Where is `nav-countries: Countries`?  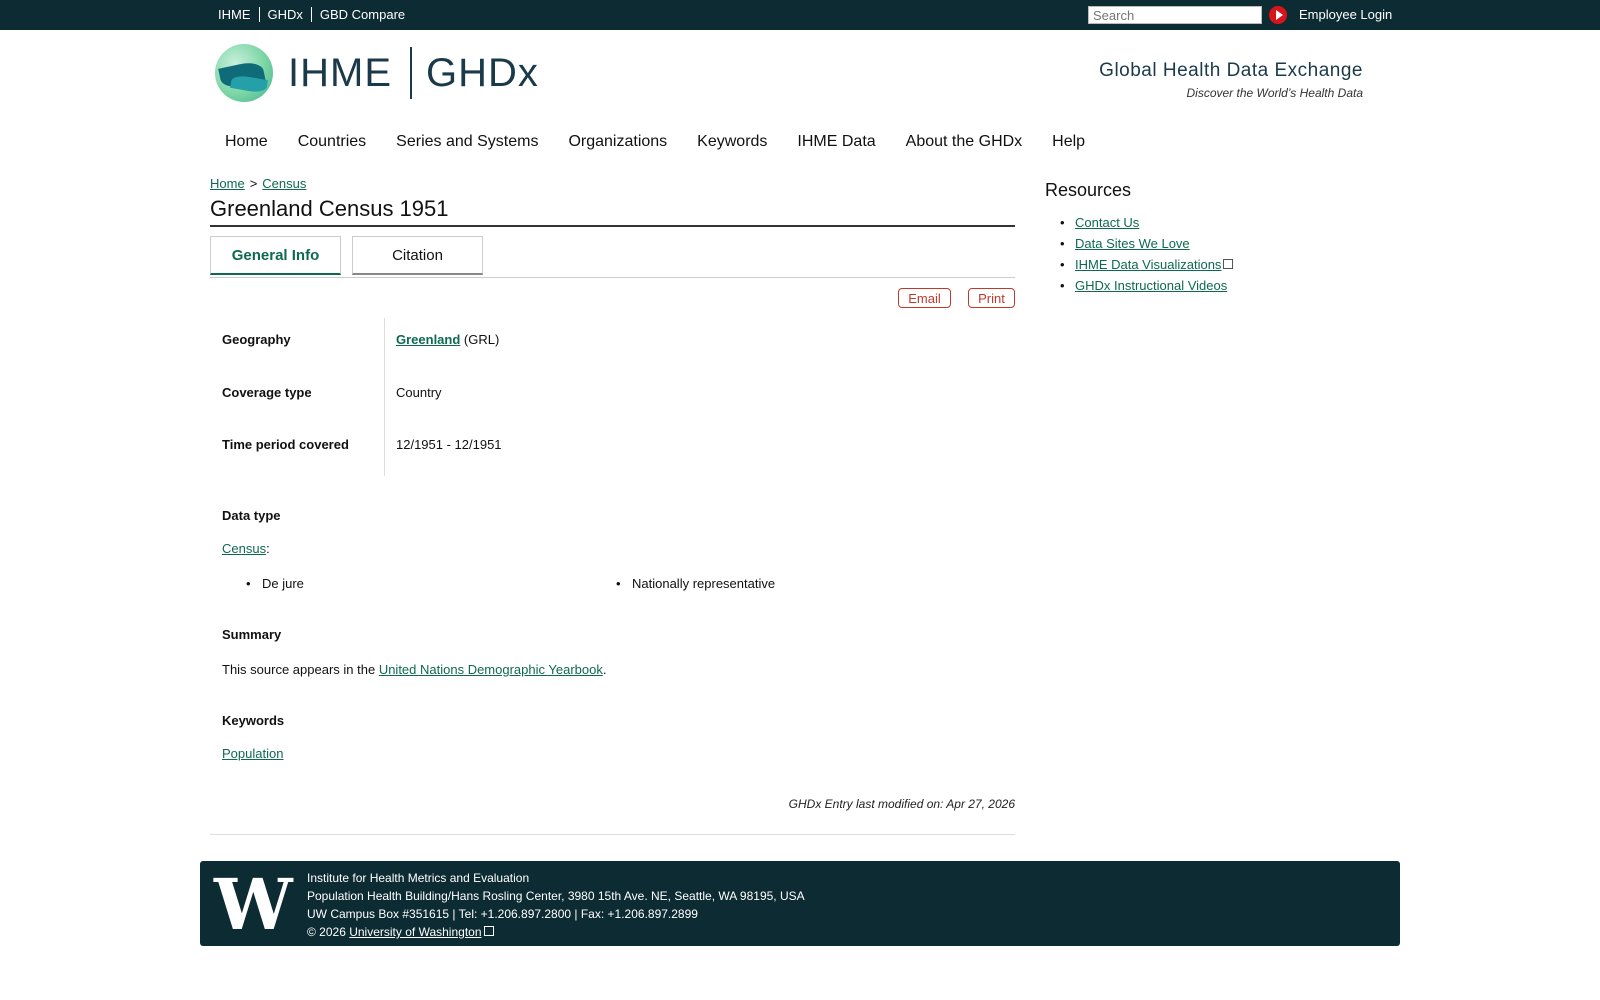 nav-countries: Countries is located at coordinates (332, 142).